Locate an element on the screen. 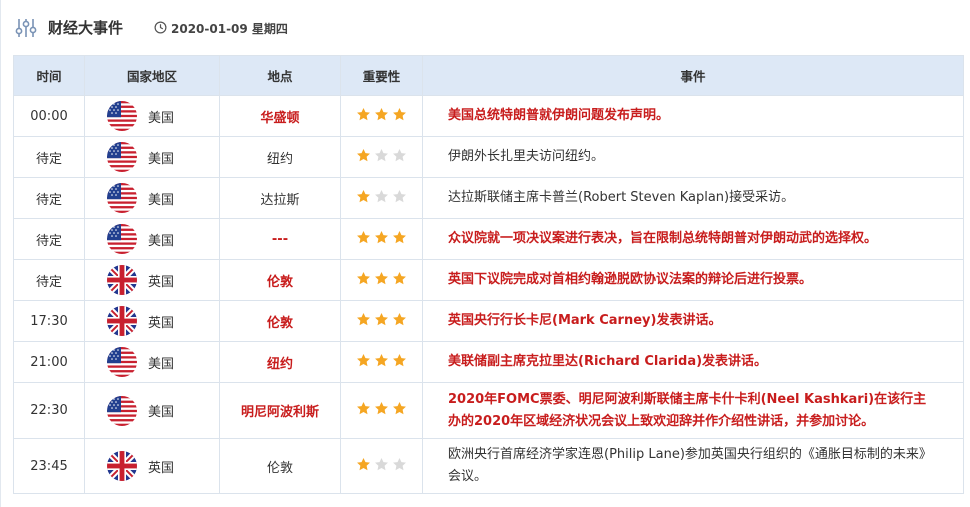 This screenshot has height=507, width=970. table-row: 待定 英国 伦敦 英国下议院完成对首相约翰逊脱欧协议法案的辩论后进行投票。 is located at coordinates (488, 280).